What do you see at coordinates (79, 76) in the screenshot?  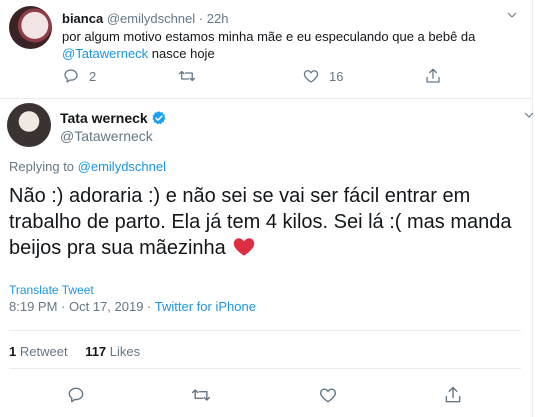 I see `reply-button: 2` at bounding box center [79, 76].